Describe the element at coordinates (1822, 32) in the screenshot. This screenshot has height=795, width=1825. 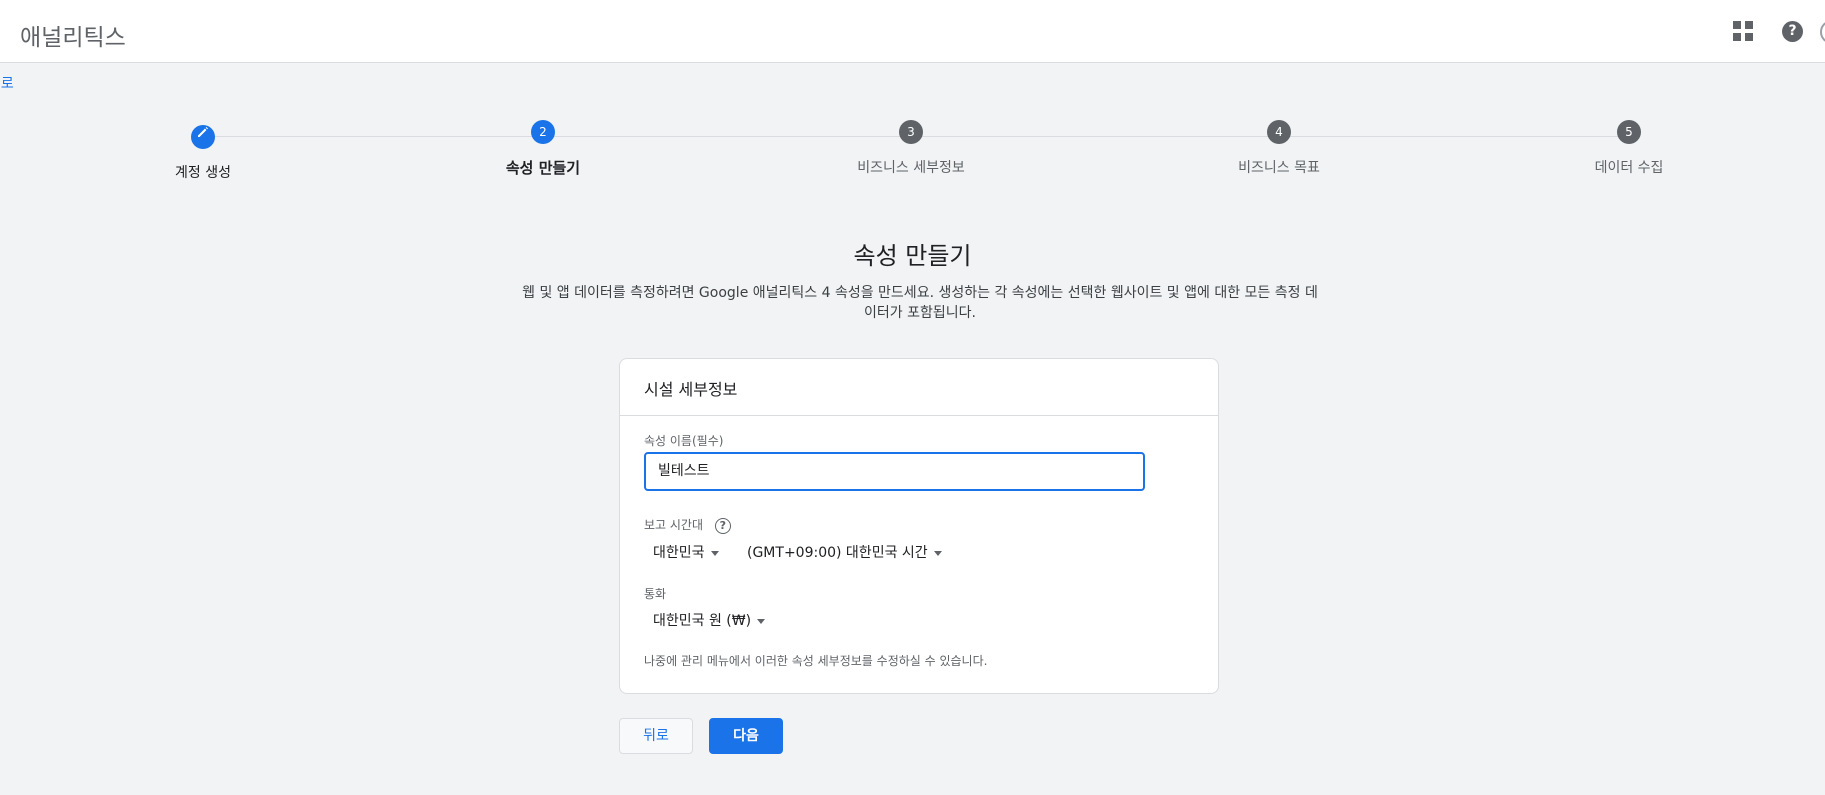
I see `avatar` at that location.